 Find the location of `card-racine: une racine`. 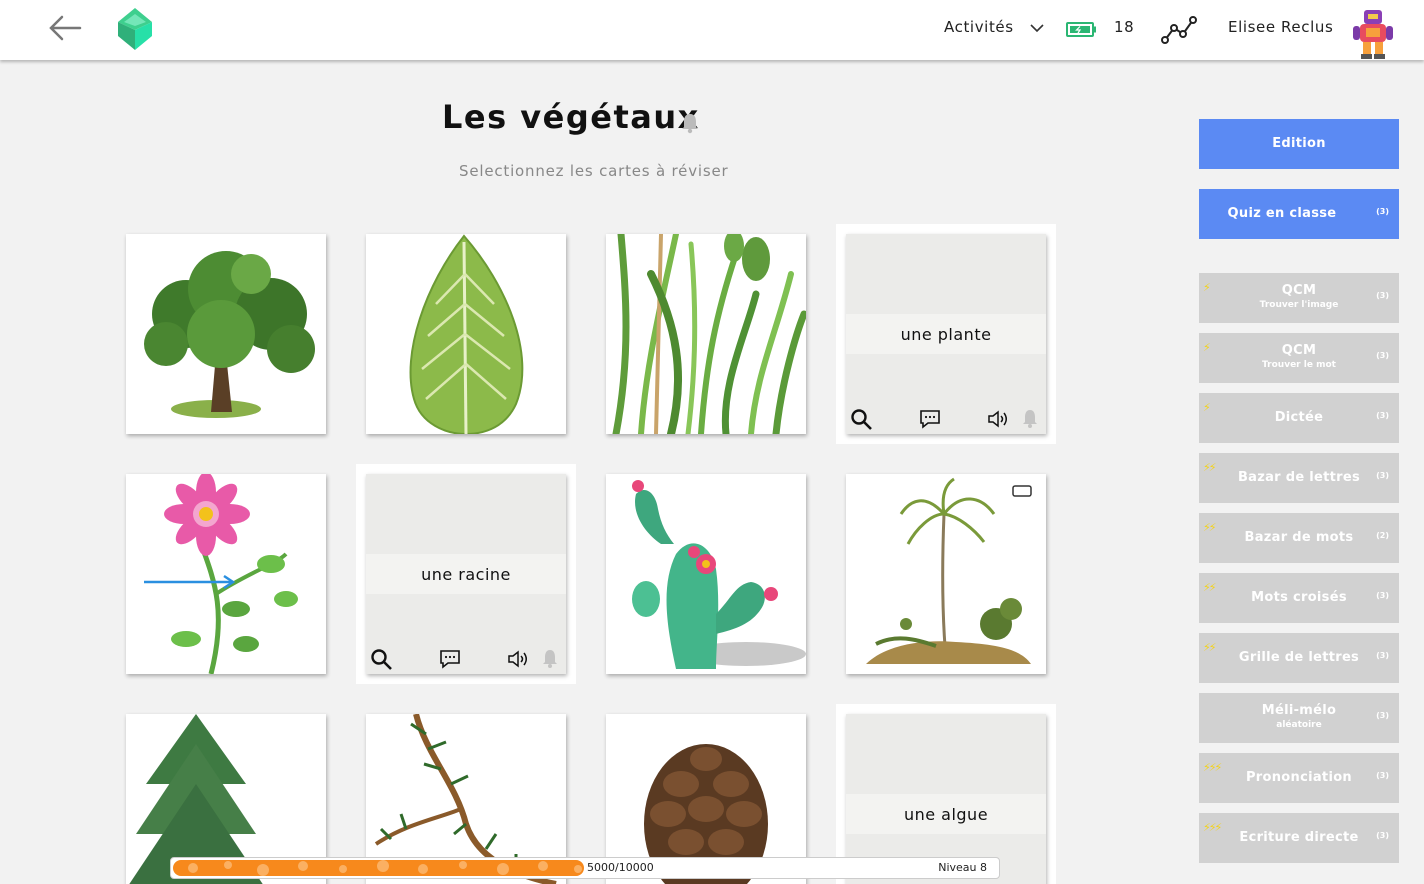

card-racine: une racine is located at coordinates (466, 574).